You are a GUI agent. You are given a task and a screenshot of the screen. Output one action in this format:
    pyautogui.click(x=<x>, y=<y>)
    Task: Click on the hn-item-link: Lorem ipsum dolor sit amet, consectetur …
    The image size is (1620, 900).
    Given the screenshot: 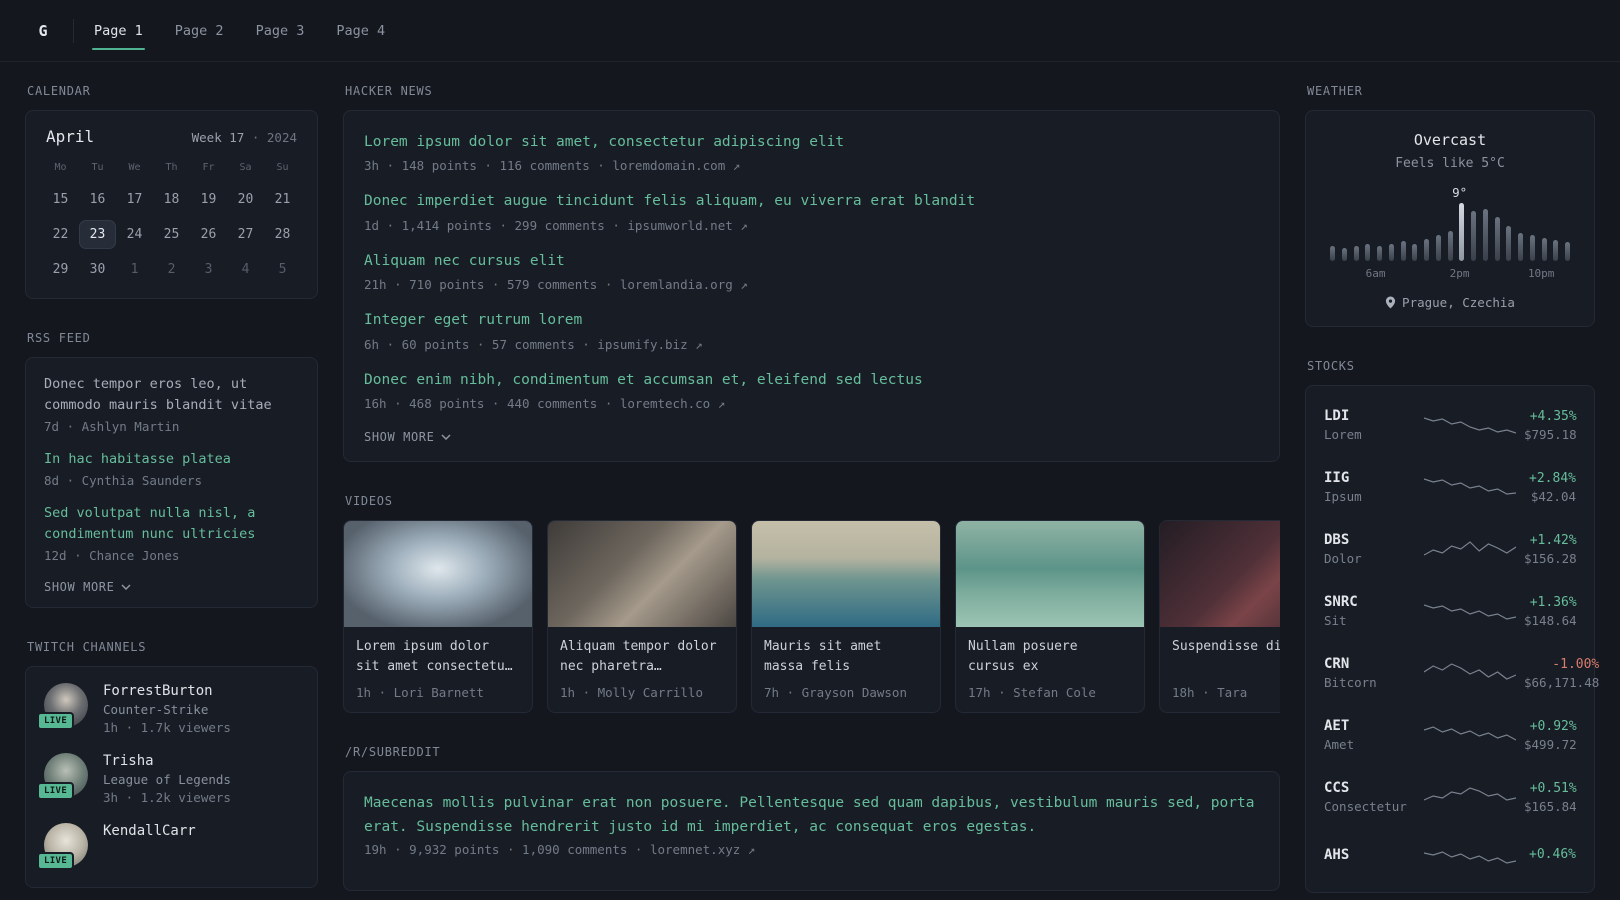 What is the action you would take?
    pyautogui.click(x=811, y=142)
    